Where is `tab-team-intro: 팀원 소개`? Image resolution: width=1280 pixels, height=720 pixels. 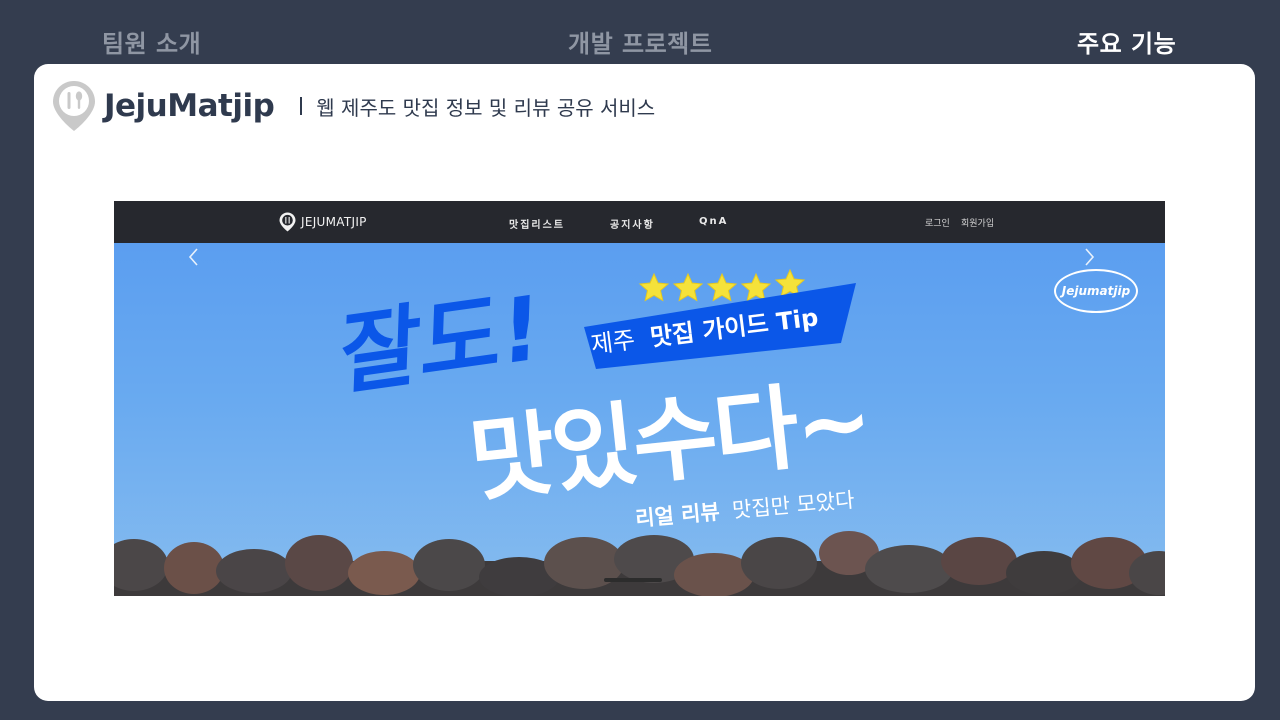
tab-team-intro: 팀원 소개 is located at coordinates (151, 41).